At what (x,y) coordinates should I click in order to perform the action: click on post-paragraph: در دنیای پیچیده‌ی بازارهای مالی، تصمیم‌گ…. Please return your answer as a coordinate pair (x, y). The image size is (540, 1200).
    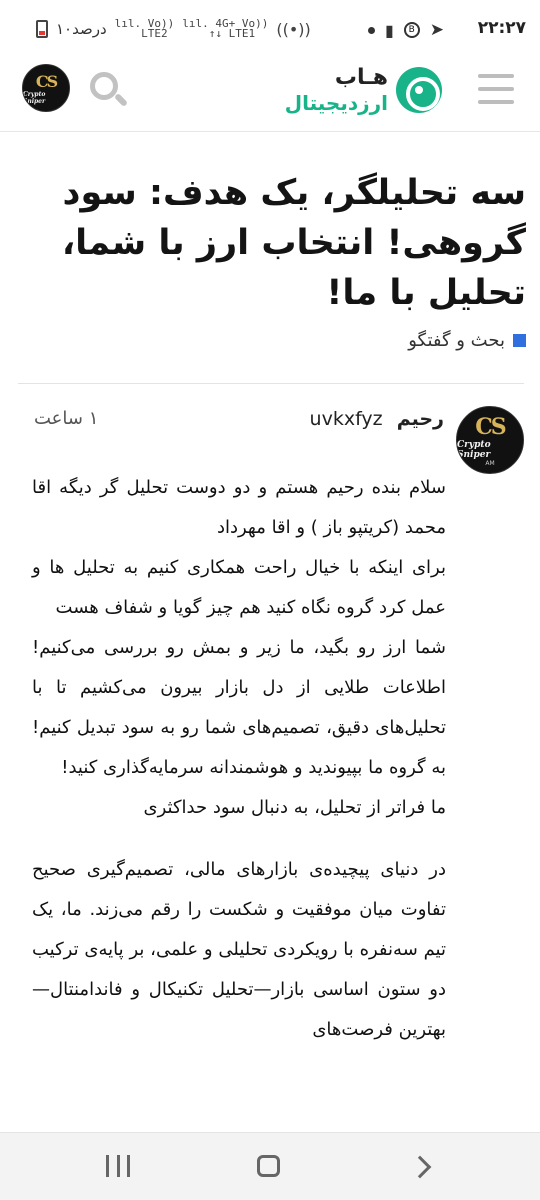
    Looking at the image, I should click on (239, 949).